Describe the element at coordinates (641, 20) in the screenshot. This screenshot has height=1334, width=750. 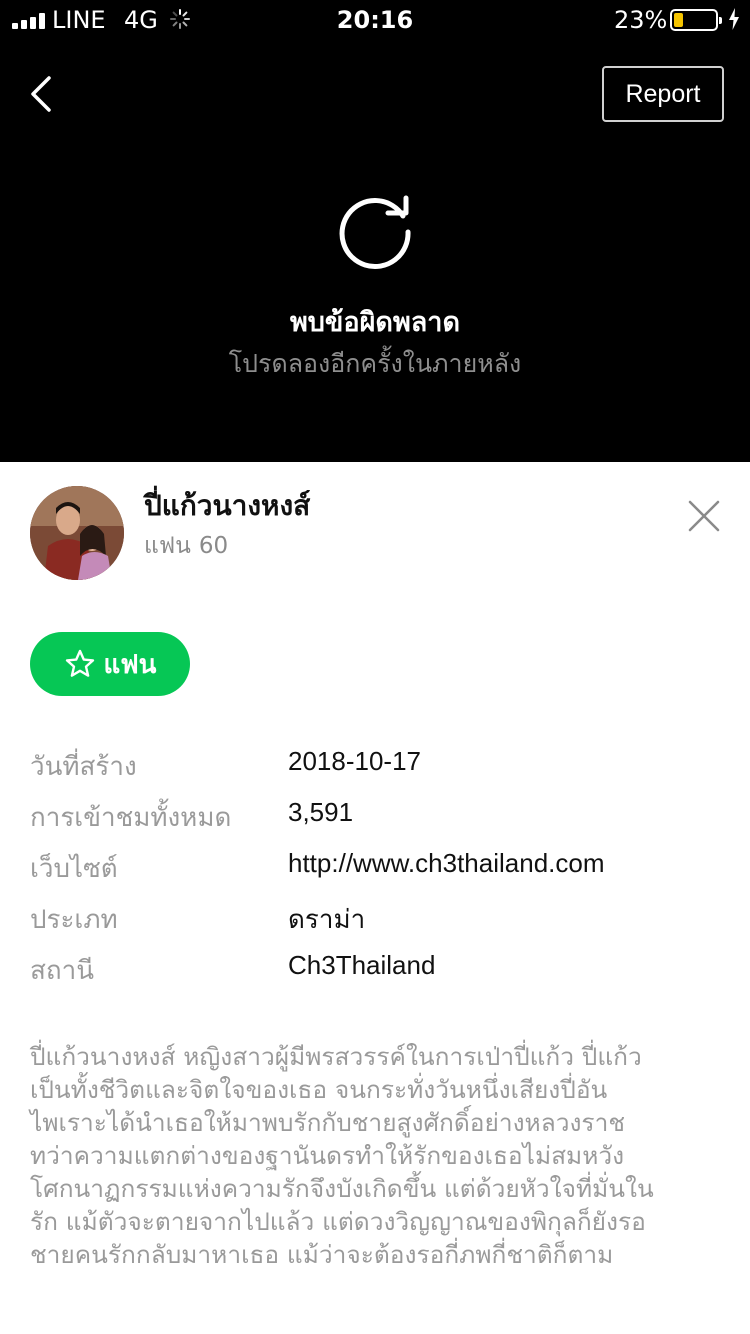
I see `battery-percent: 23%` at that location.